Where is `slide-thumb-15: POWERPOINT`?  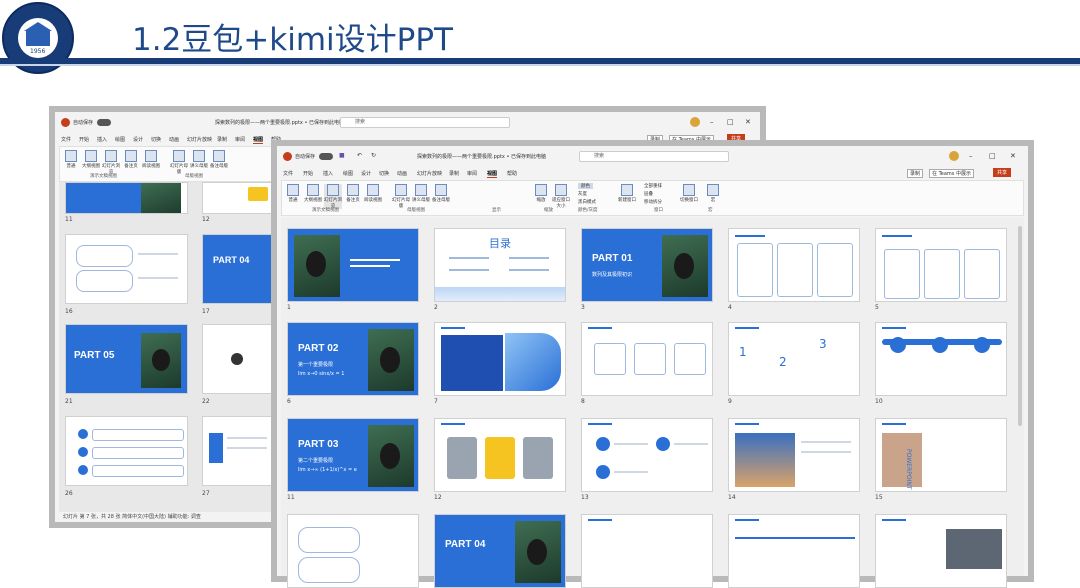 slide-thumb-15: POWERPOINT is located at coordinates (941, 455).